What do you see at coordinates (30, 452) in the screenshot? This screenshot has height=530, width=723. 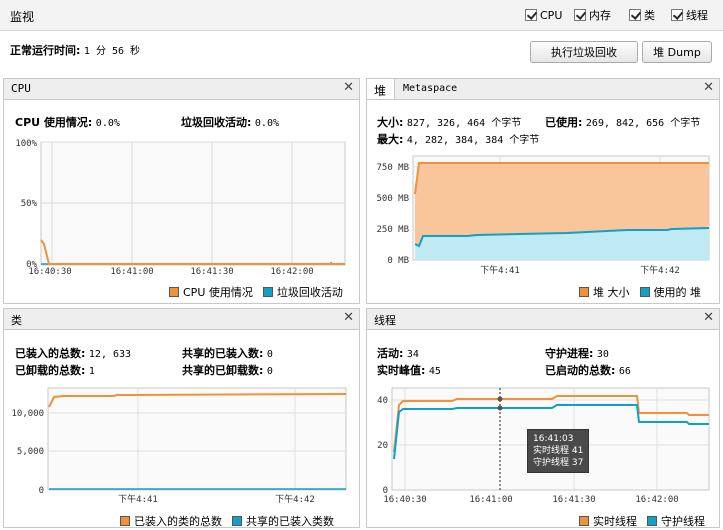 I see `classes-y-tick: 5,000` at bounding box center [30, 452].